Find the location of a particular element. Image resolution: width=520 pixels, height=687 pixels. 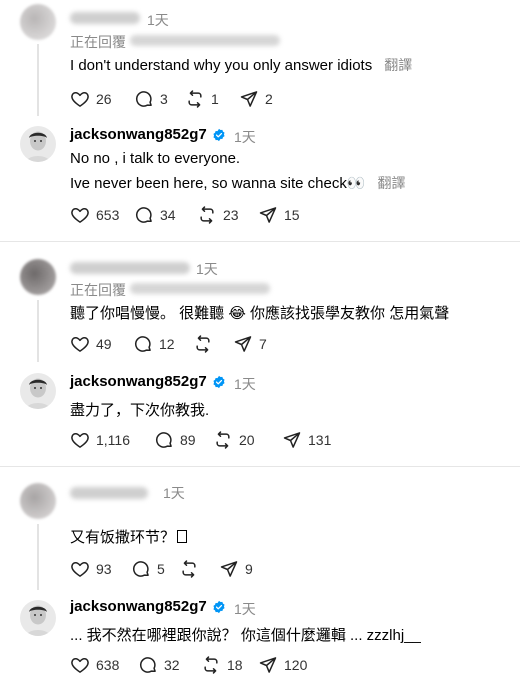

missing-glyph-box is located at coordinates (182, 536).